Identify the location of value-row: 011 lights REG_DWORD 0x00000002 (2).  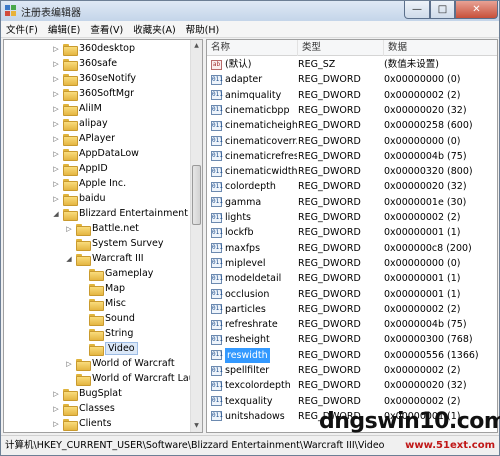
(352, 217).